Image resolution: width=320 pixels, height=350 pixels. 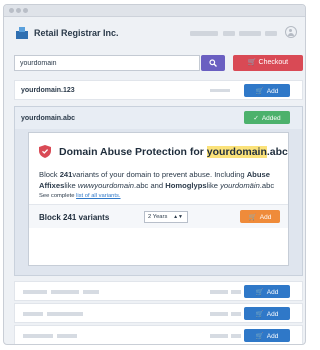 I want to click on chevron-down-icon: ▲▼, so click(x=178, y=217).